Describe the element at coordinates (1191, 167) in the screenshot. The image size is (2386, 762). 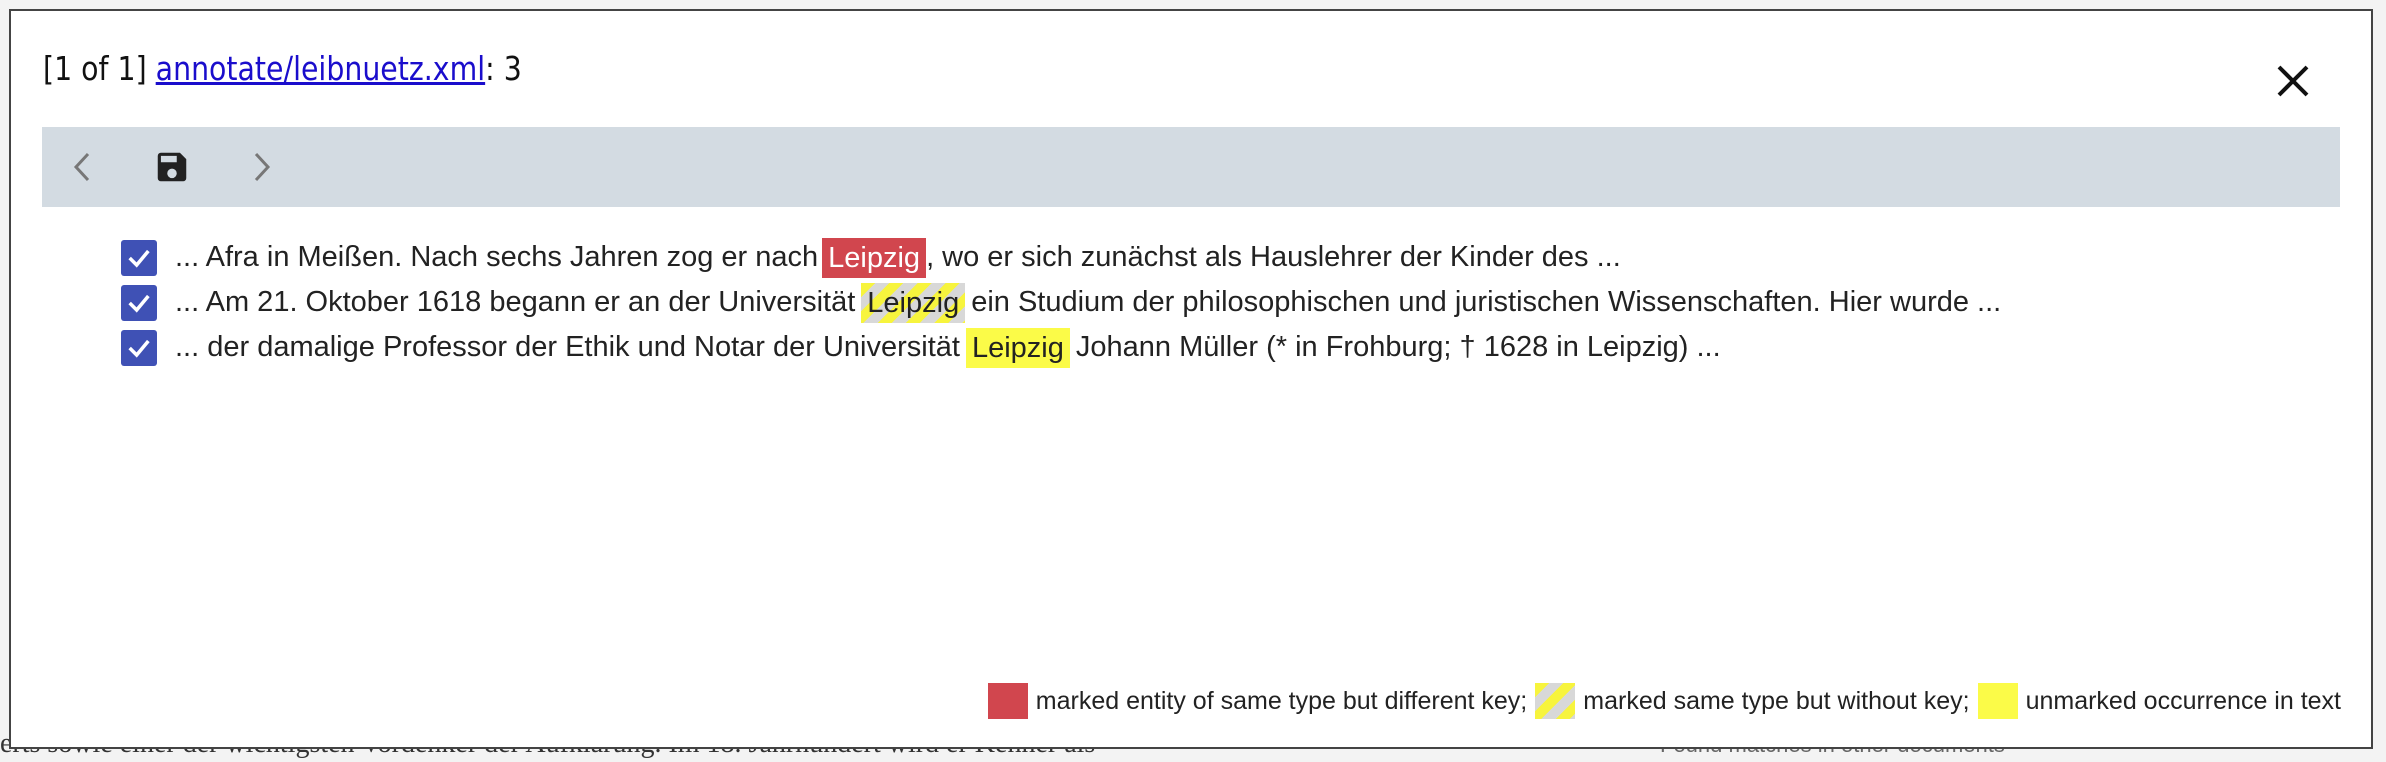
I see `toolbar` at that location.